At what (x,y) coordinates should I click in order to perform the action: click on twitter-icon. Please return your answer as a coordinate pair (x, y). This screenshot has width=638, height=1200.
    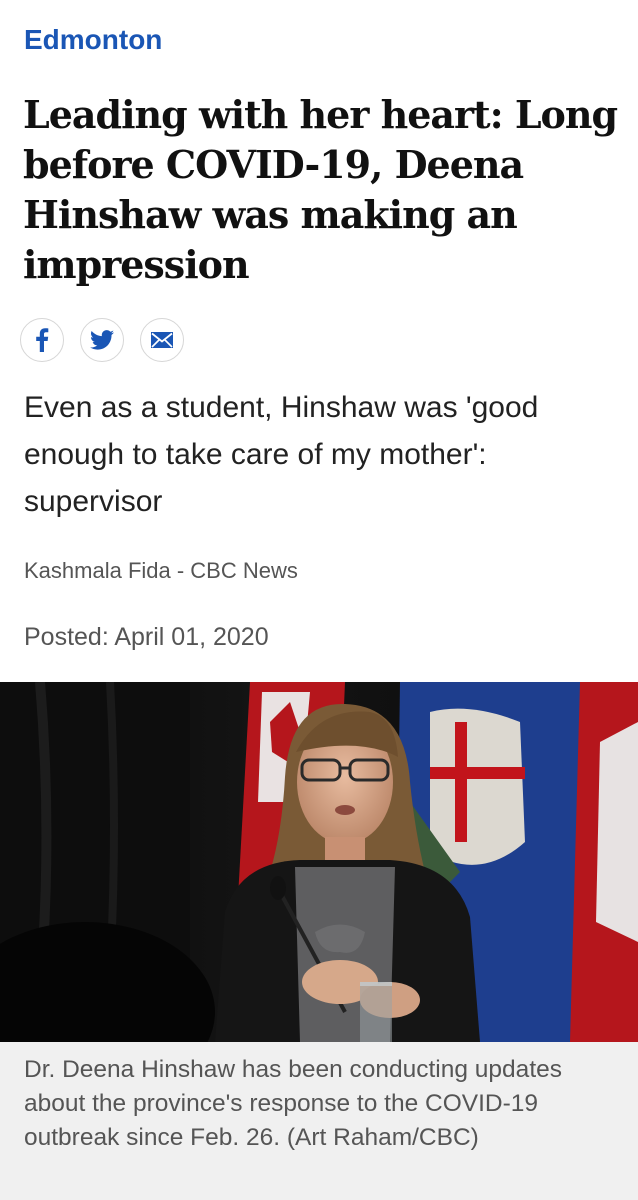
    Looking at the image, I should click on (102, 340).